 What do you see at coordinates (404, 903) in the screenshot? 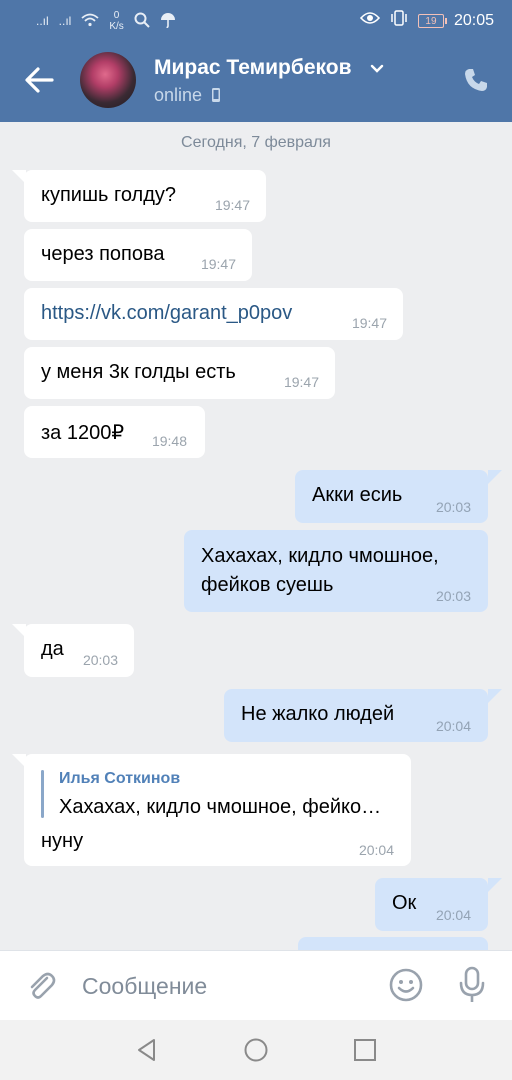
I see `message-text: Ок` at bounding box center [404, 903].